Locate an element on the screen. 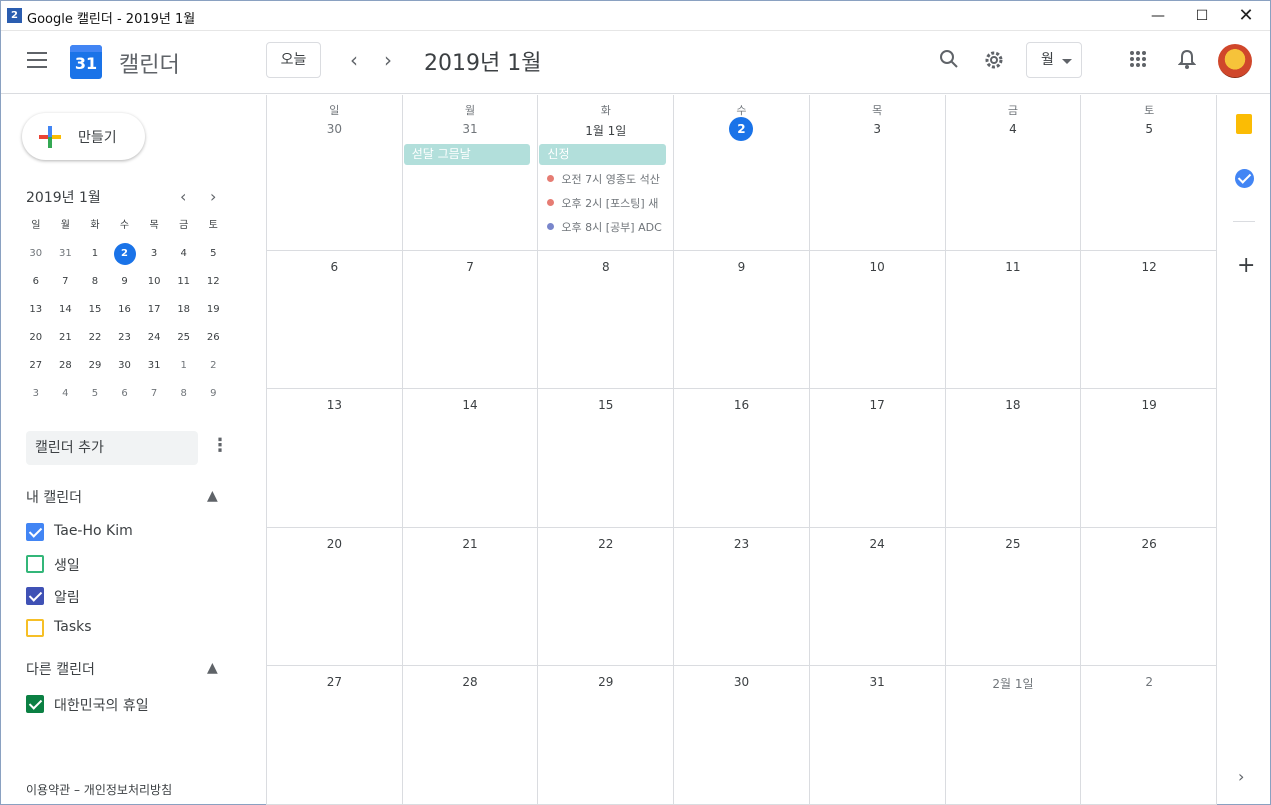 This screenshot has height=805, width=1271. day-cell: 2 is located at coordinates (1149, 735).